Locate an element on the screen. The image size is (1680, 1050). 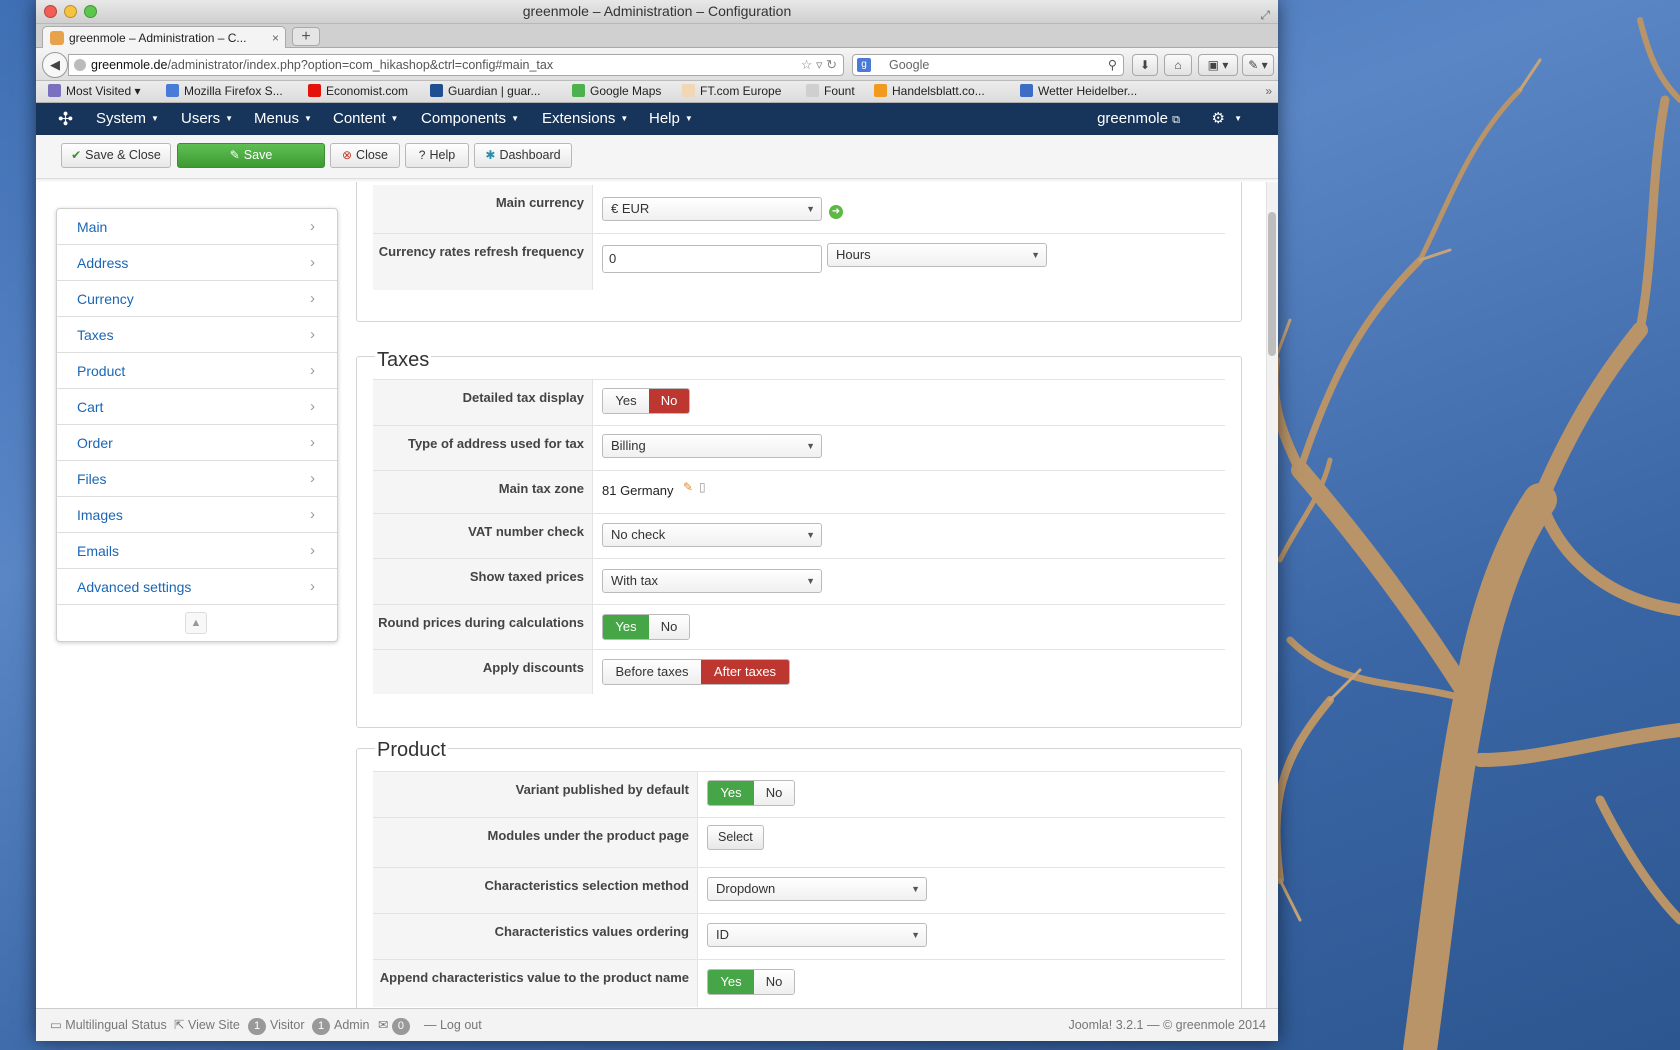
bookmark-item: Google Maps is located at coordinates (616, 91).